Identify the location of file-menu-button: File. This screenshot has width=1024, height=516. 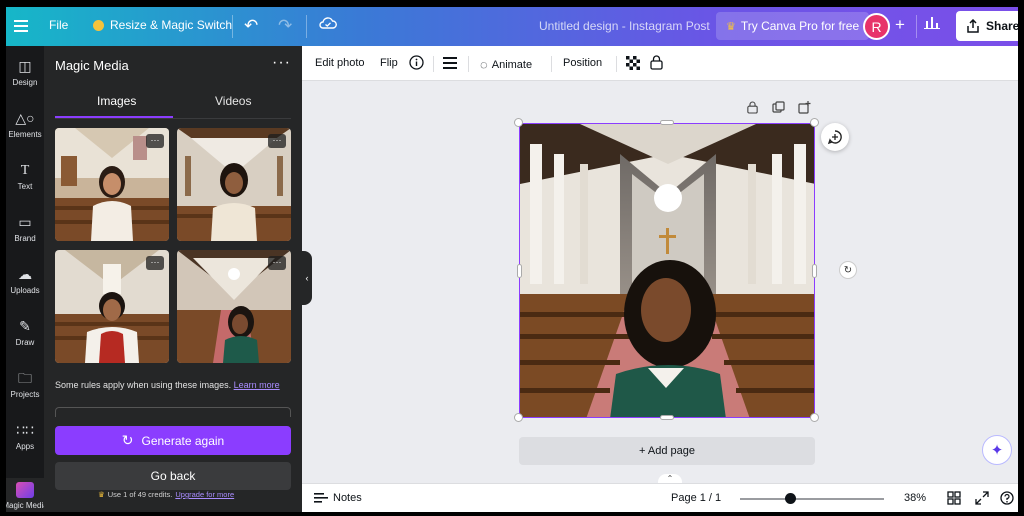
(58, 25).